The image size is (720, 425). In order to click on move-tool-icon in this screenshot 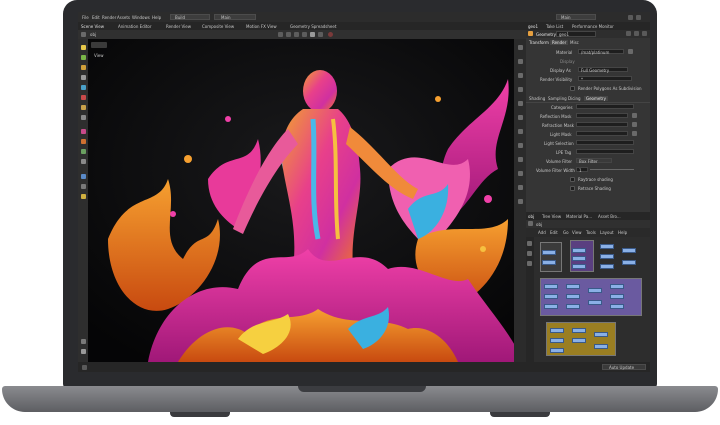, I will do `click(83, 57)`.